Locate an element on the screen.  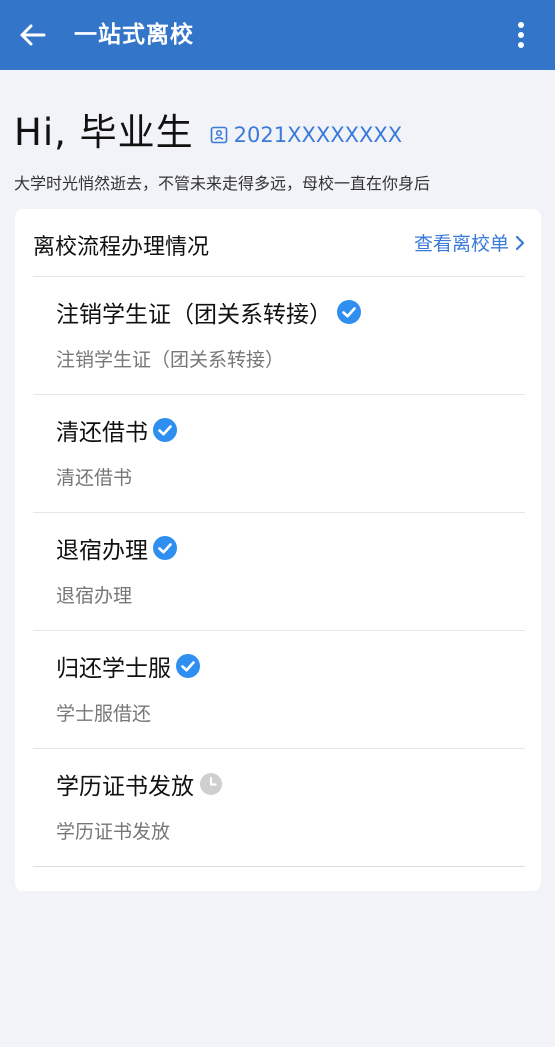
step-title: 学历证书发放 is located at coordinates (140, 784).